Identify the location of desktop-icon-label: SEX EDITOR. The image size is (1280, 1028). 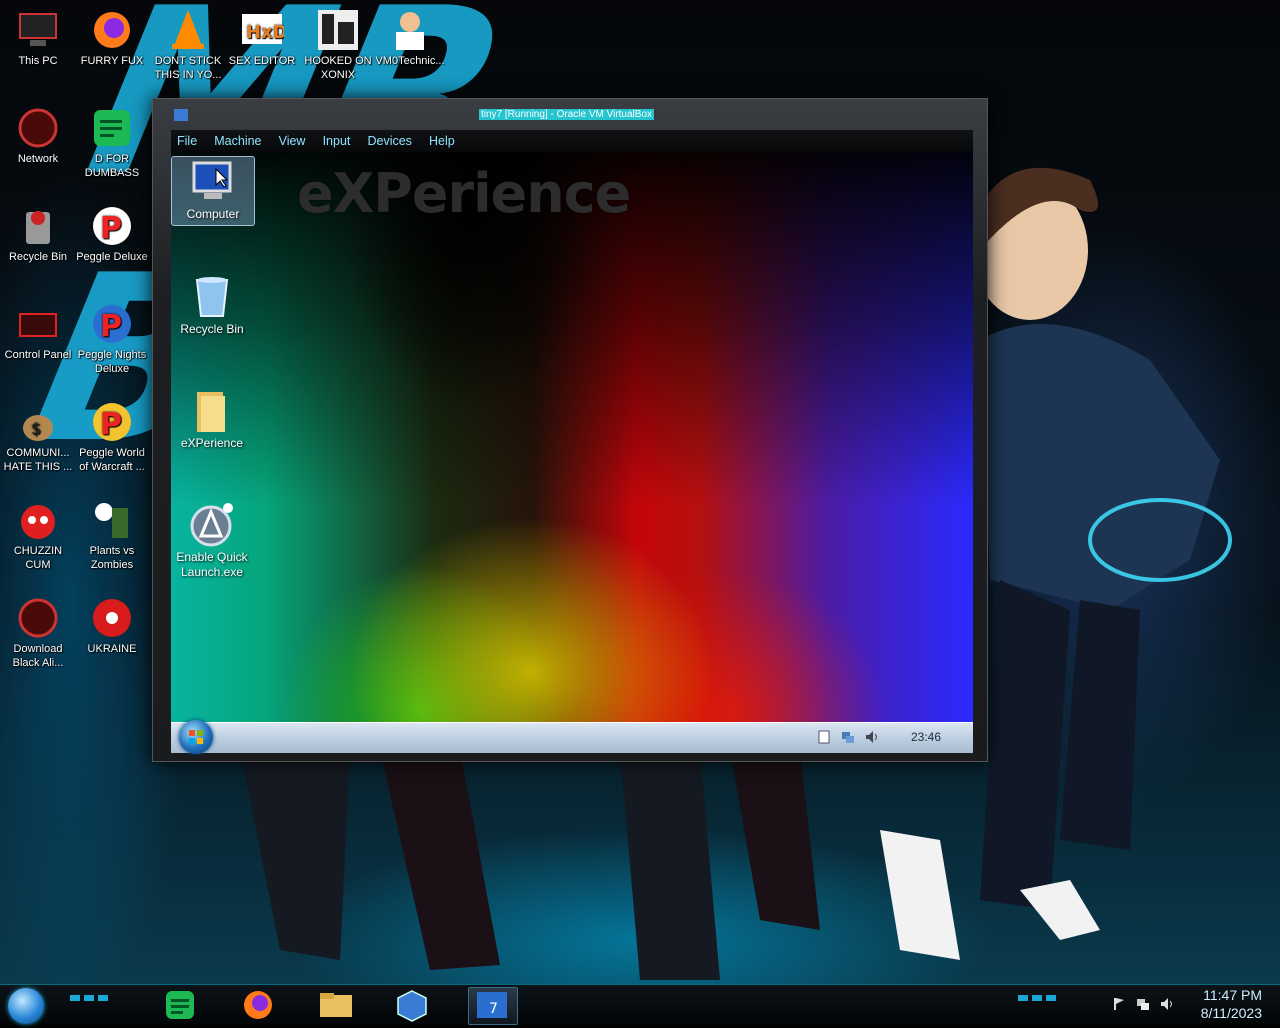
(262, 61).